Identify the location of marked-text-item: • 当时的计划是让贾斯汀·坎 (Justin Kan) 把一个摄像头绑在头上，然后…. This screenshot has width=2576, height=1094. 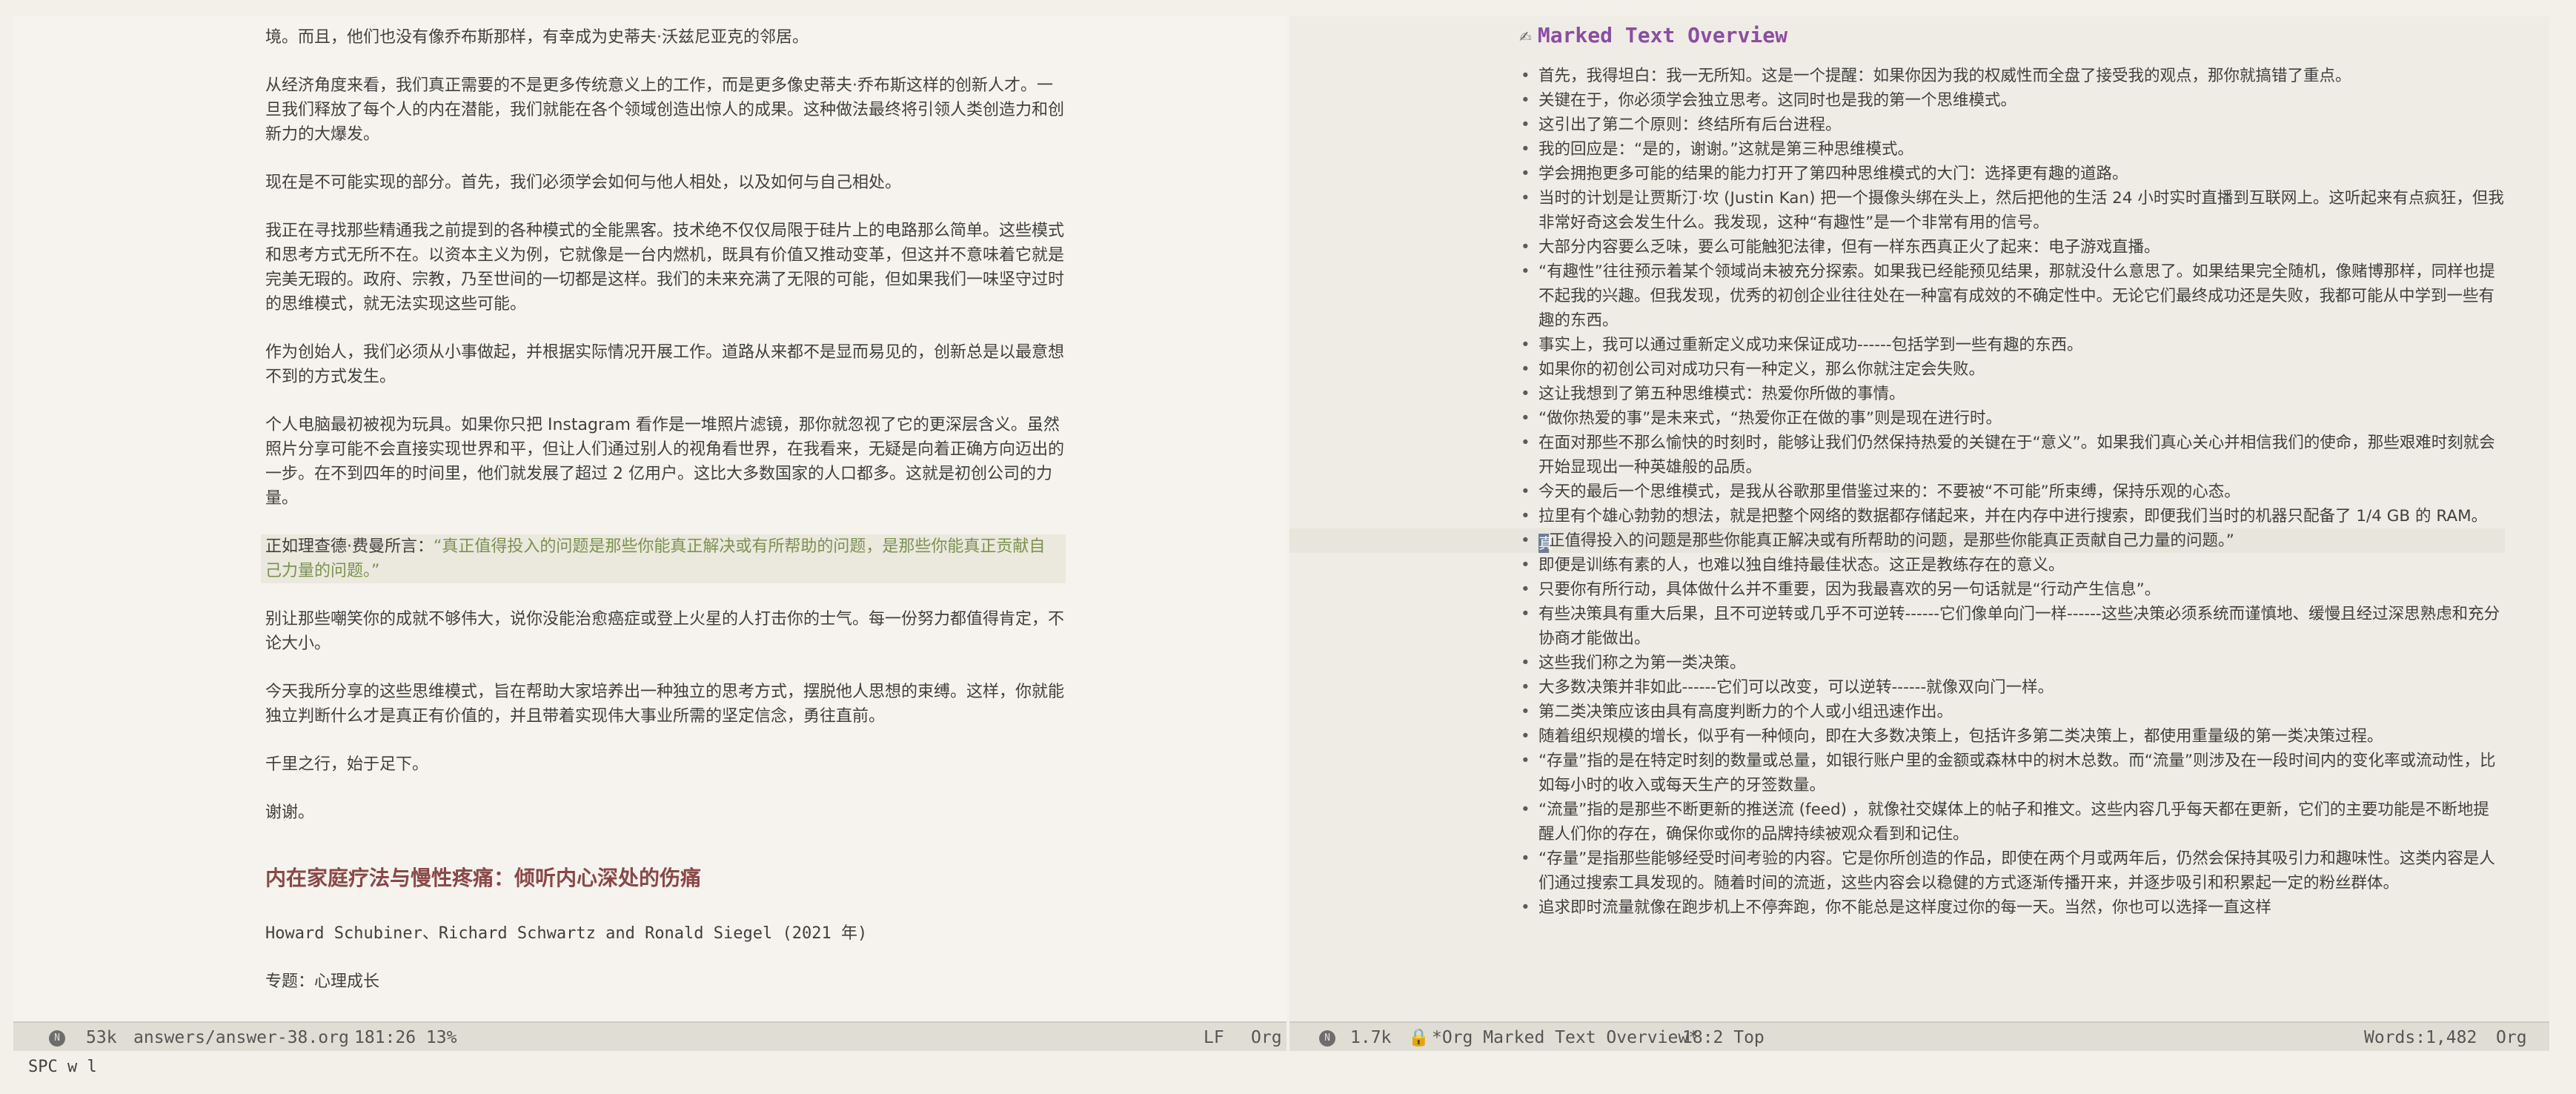
(2012, 211).